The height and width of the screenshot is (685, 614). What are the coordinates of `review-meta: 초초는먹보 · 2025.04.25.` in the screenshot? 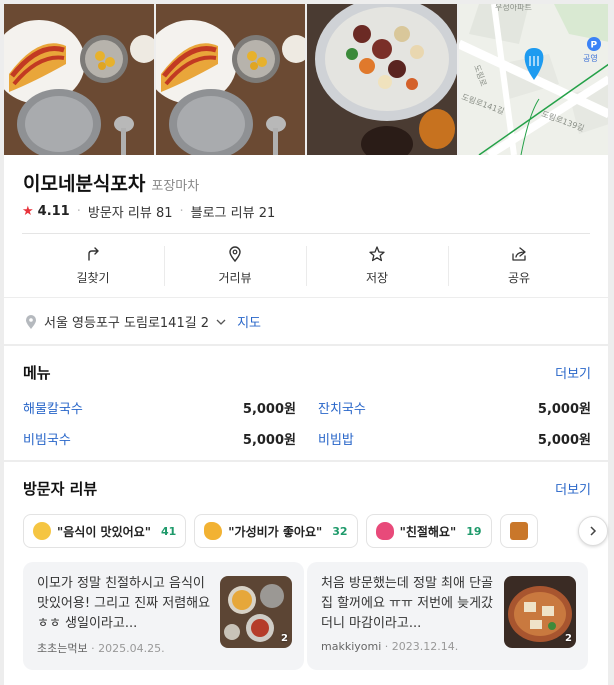 It's located at (101, 648).